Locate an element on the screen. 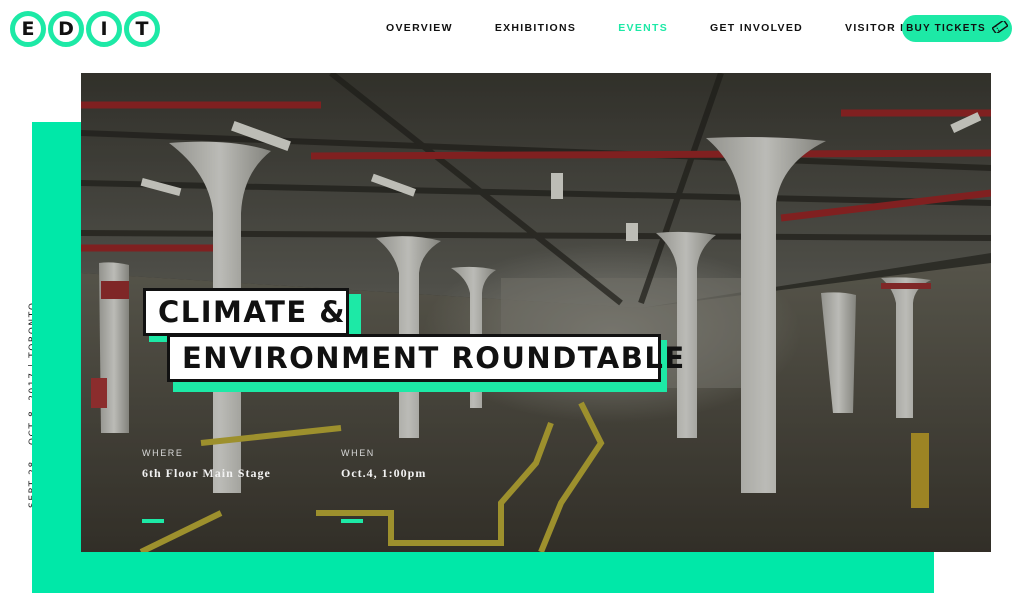  where-value: 6th Floor Main Stage is located at coordinates (206, 473).